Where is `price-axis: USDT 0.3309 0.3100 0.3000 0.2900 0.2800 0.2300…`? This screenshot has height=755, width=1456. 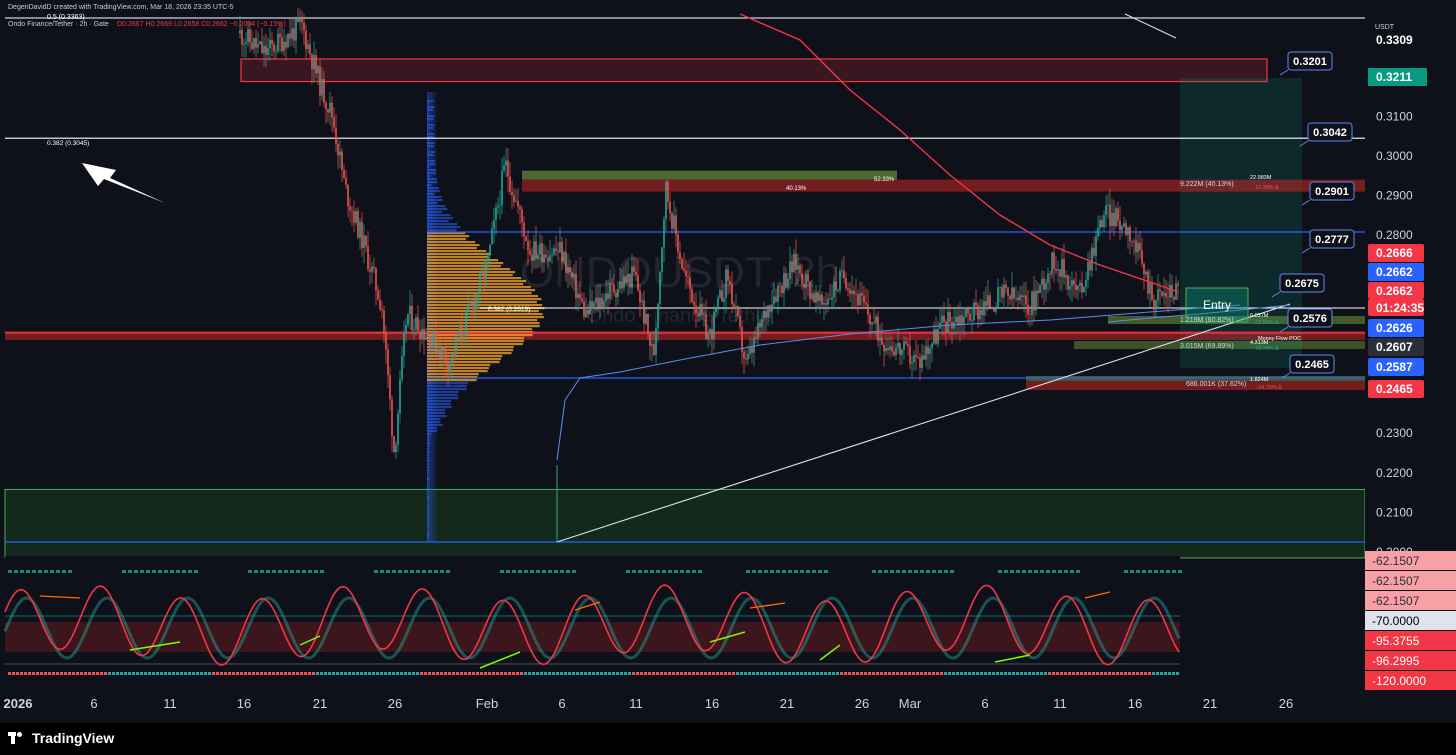
price-axis: USDT 0.3309 0.3100 0.3000 0.2900 0.2800 0.2300… is located at coordinates (1410, 361).